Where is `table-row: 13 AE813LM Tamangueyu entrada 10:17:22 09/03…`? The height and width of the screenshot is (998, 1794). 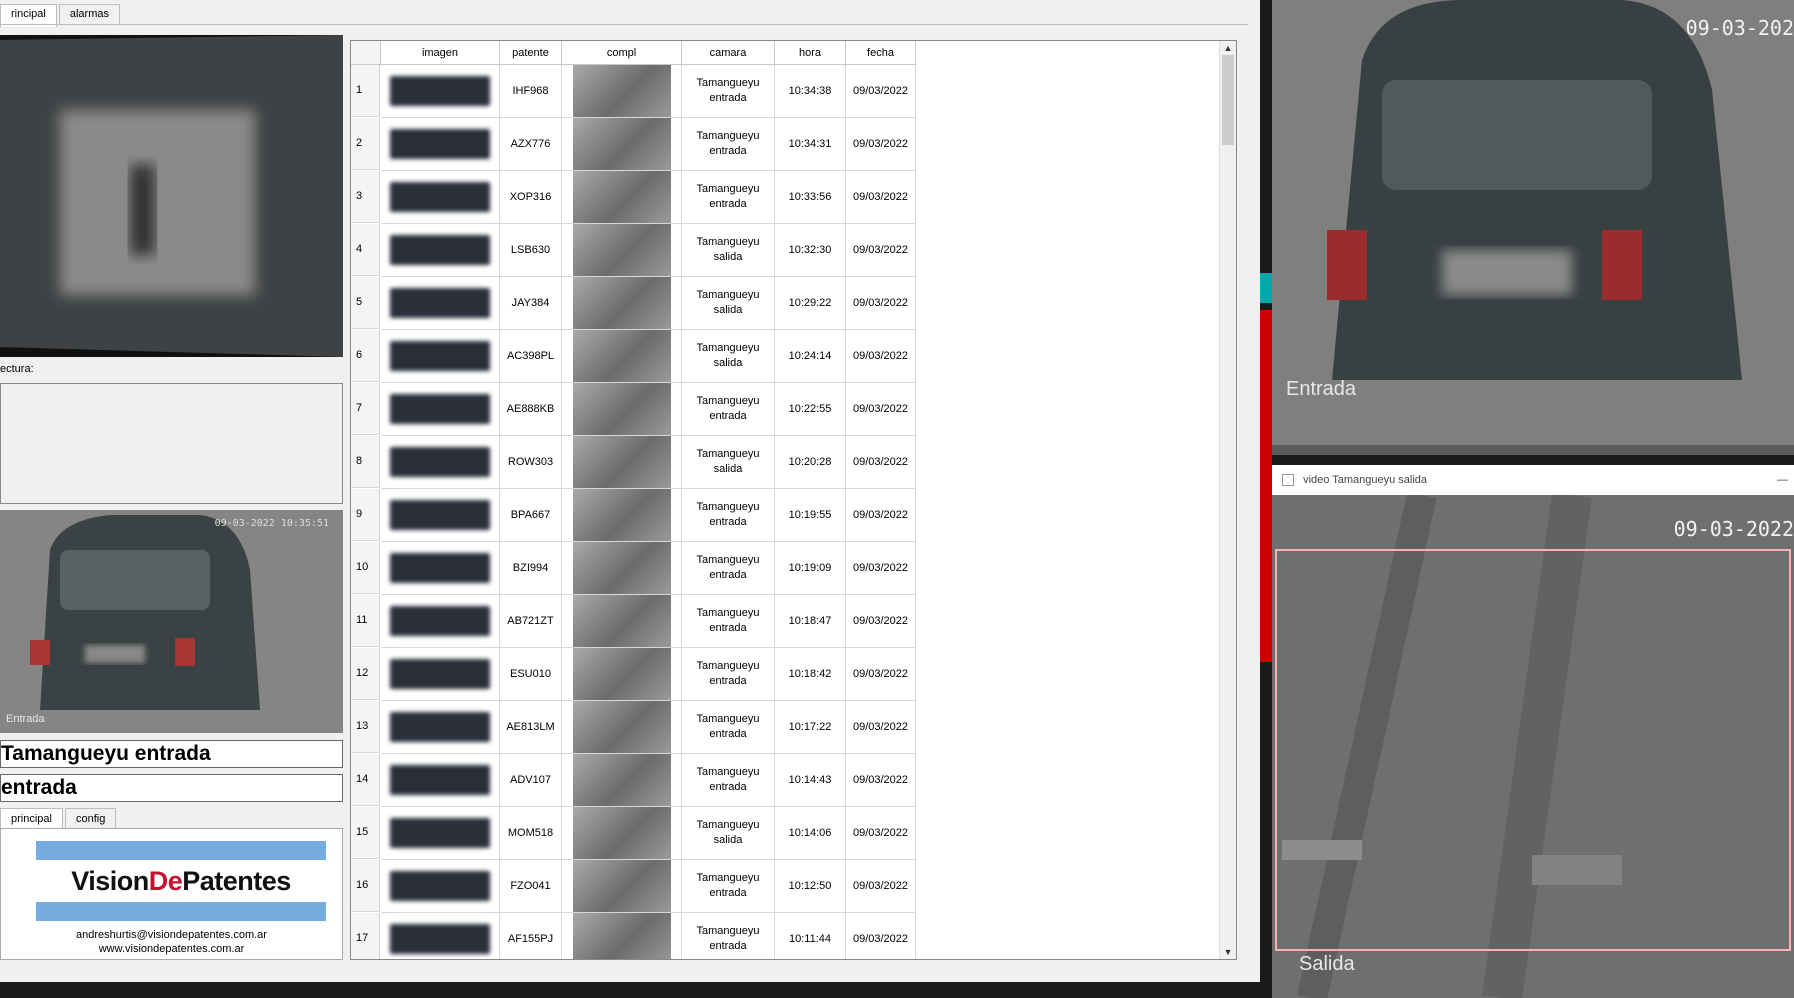 table-row: 13 AE813LM Tamangueyu entrada 10:17:22 09/03… is located at coordinates (633, 727).